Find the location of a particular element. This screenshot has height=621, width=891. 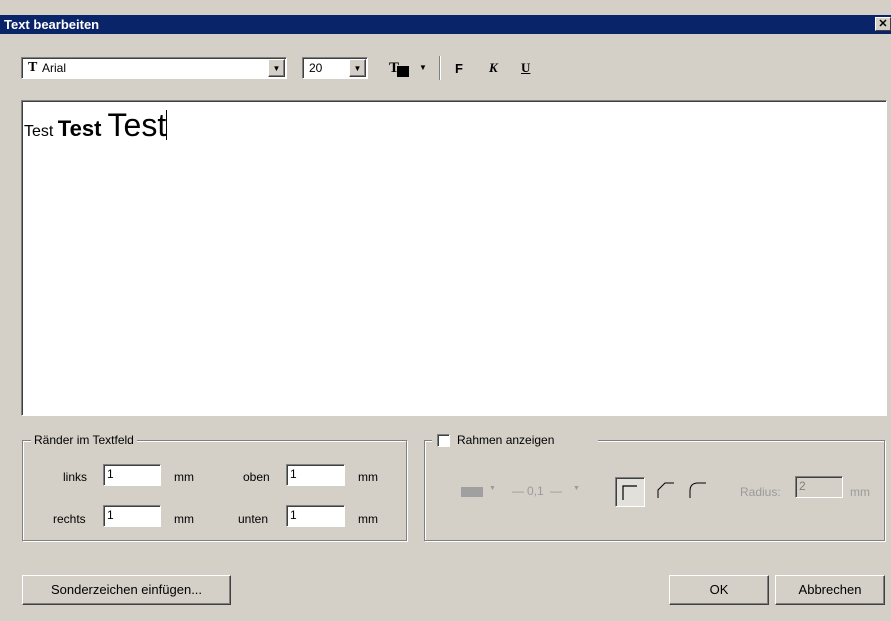

radius-unit: mm is located at coordinates (860, 492).